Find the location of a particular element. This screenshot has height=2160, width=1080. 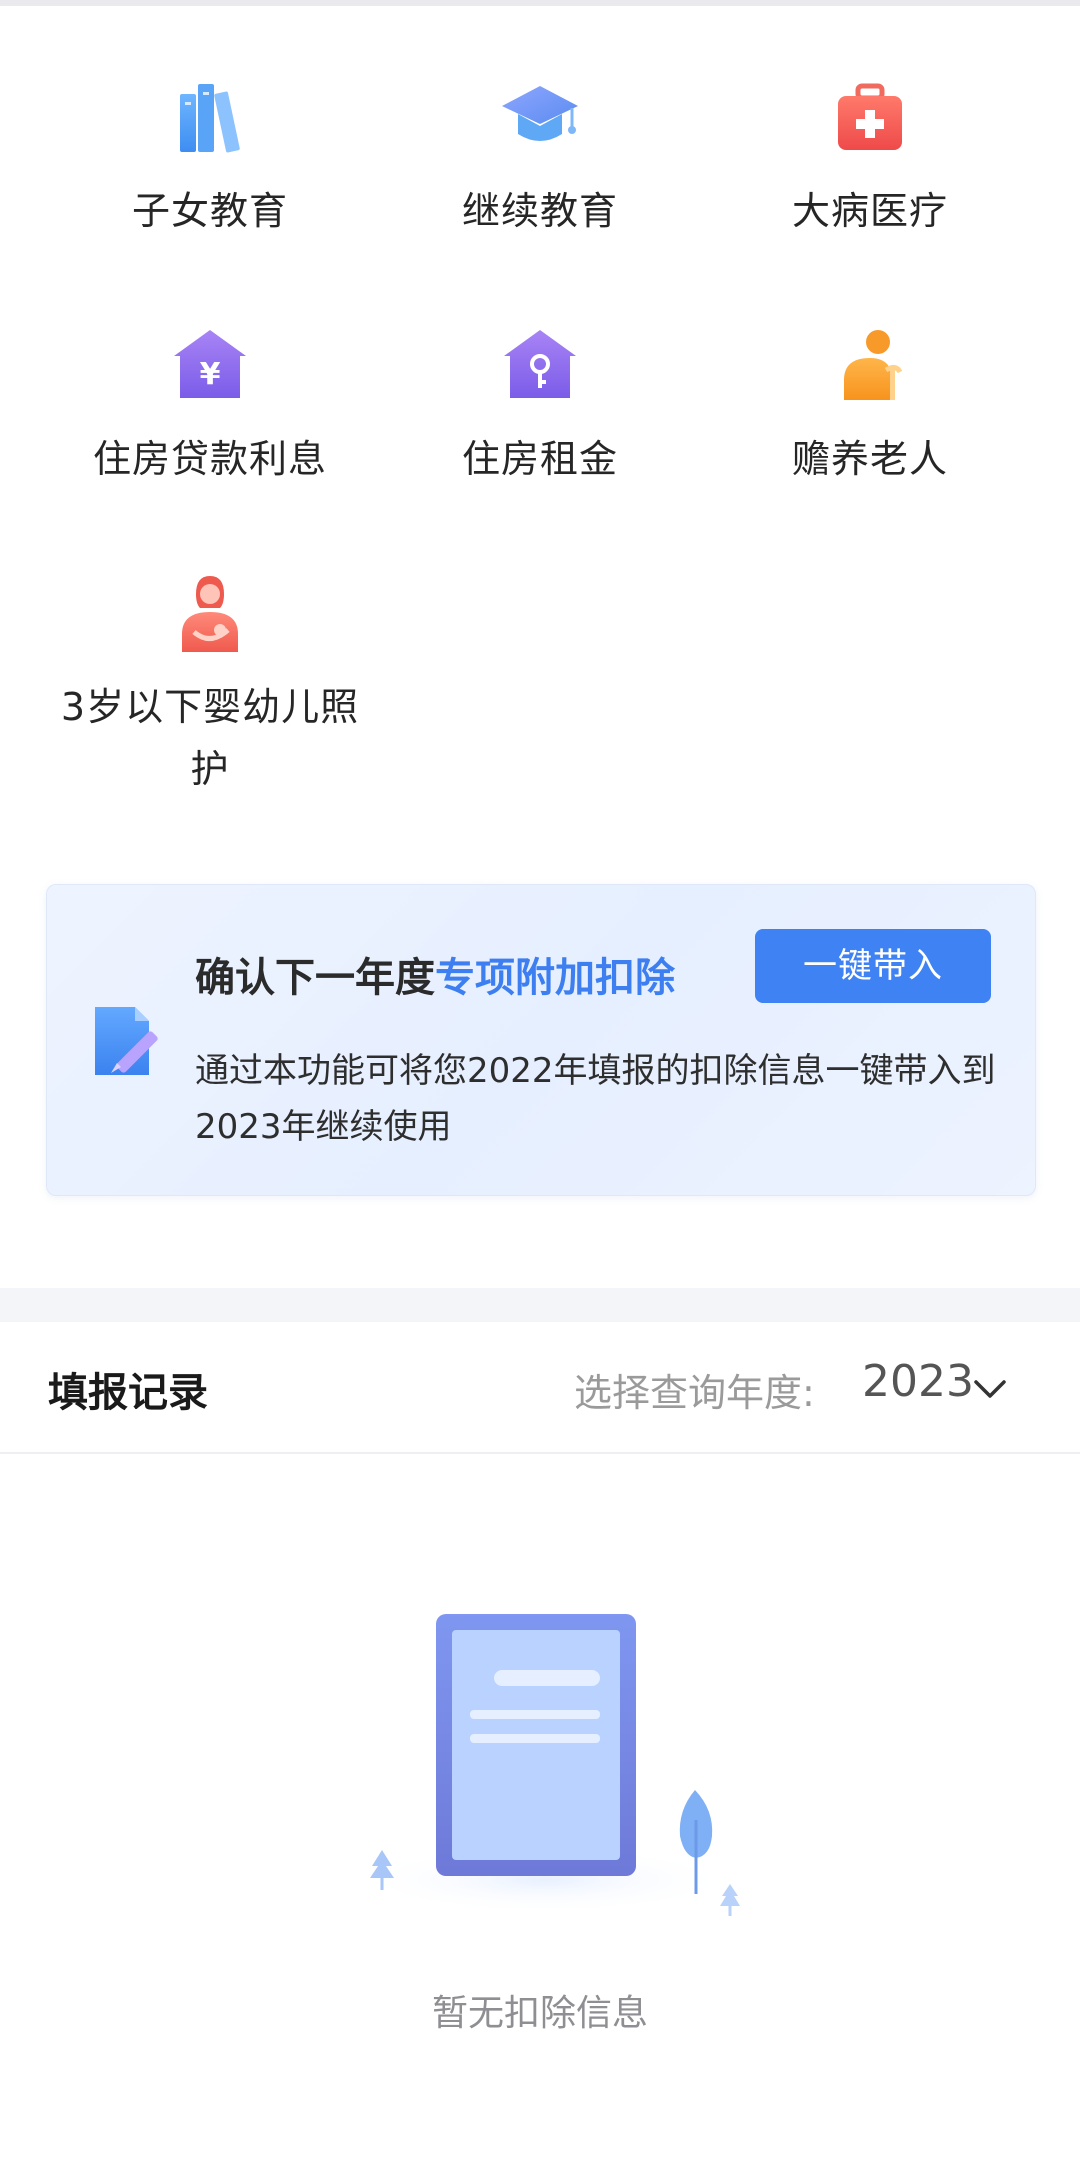

category-housing-rent: 住房租金 is located at coordinates (540, 408).